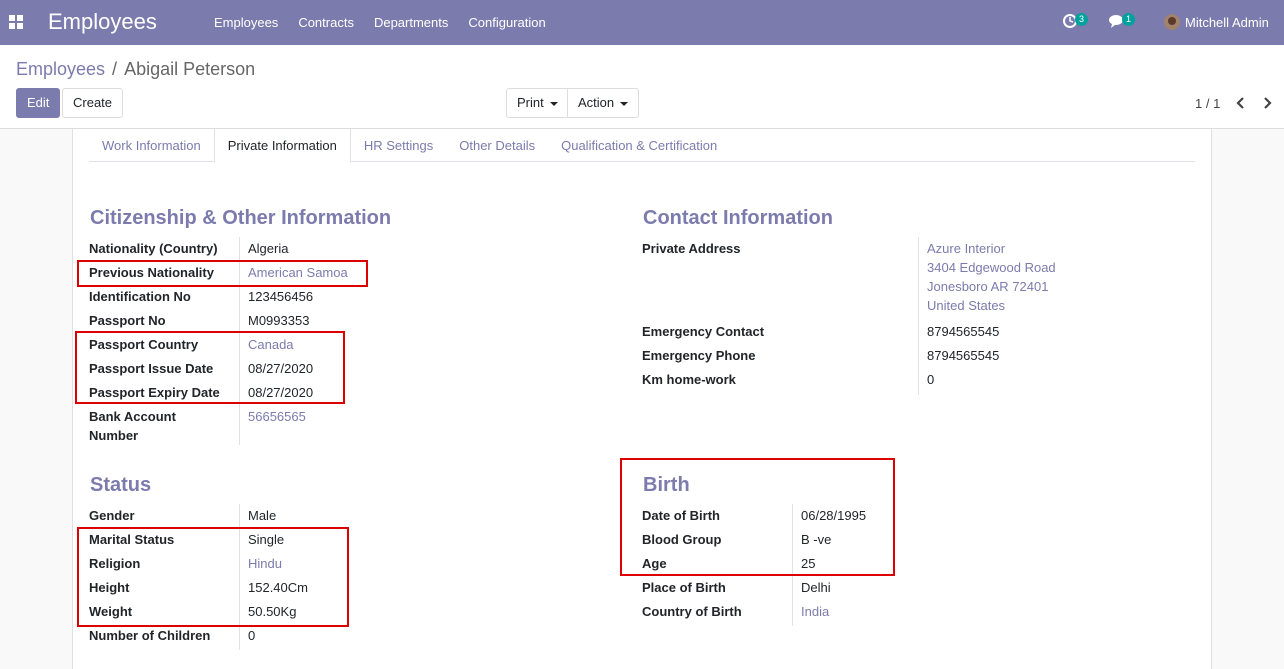 The height and width of the screenshot is (669, 1284). Describe the element at coordinates (277, 416) in the screenshot. I see `bank-account-value: 56656565` at that location.